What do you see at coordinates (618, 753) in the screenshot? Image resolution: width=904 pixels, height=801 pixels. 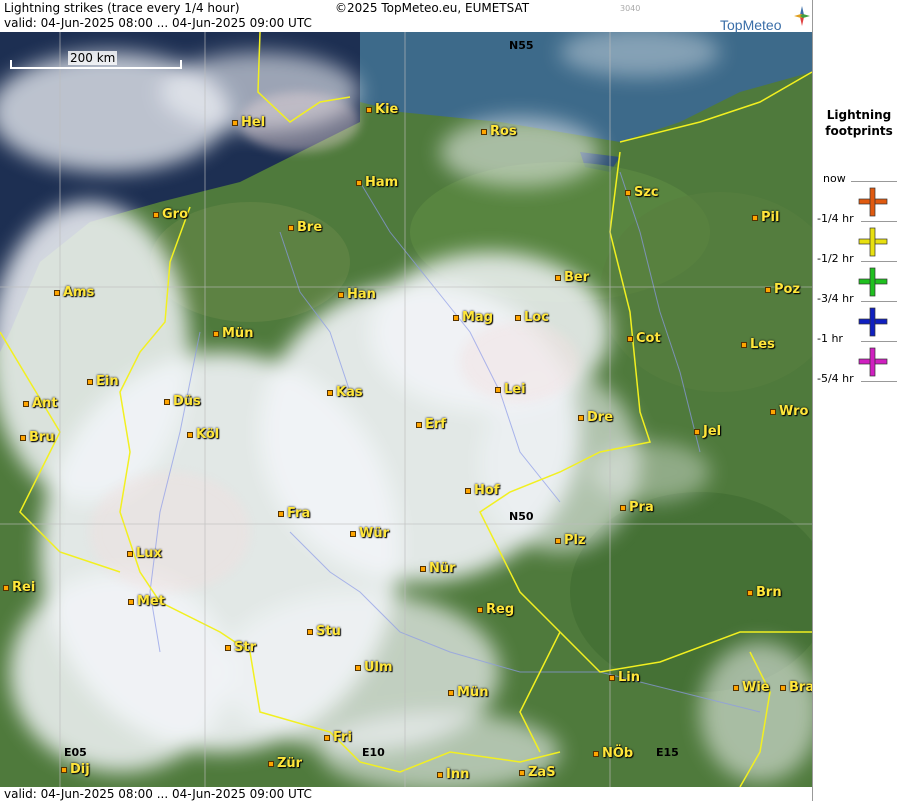 I see `city-name: NÖb` at bounding box center [618, 753].